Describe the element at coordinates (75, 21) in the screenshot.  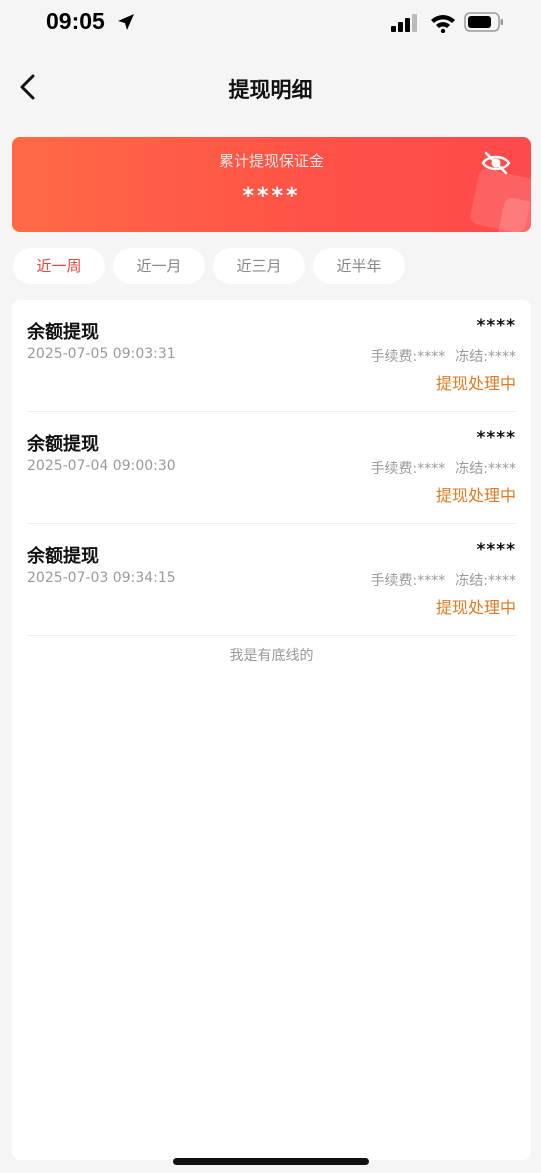
I see `status-time: 09:05` at that location.